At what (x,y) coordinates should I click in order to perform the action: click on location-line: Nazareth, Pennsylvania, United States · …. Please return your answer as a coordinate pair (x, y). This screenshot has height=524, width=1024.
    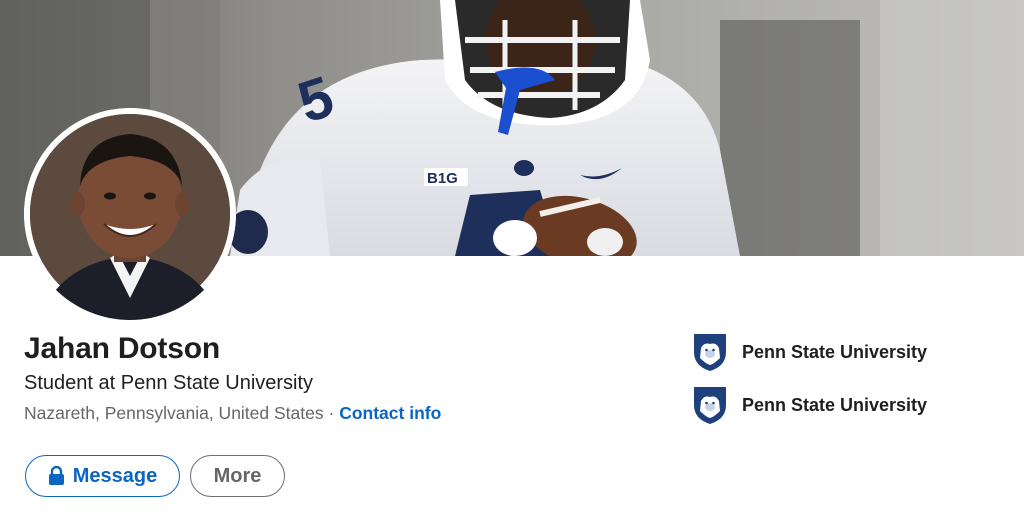
    Looking at the image, I should click on (232, 413).